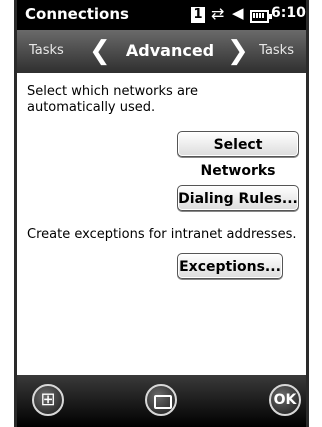  Describe the element at coordinates (238, 13) in the screenshot. I see `speaker-icon: ◀` at that location.